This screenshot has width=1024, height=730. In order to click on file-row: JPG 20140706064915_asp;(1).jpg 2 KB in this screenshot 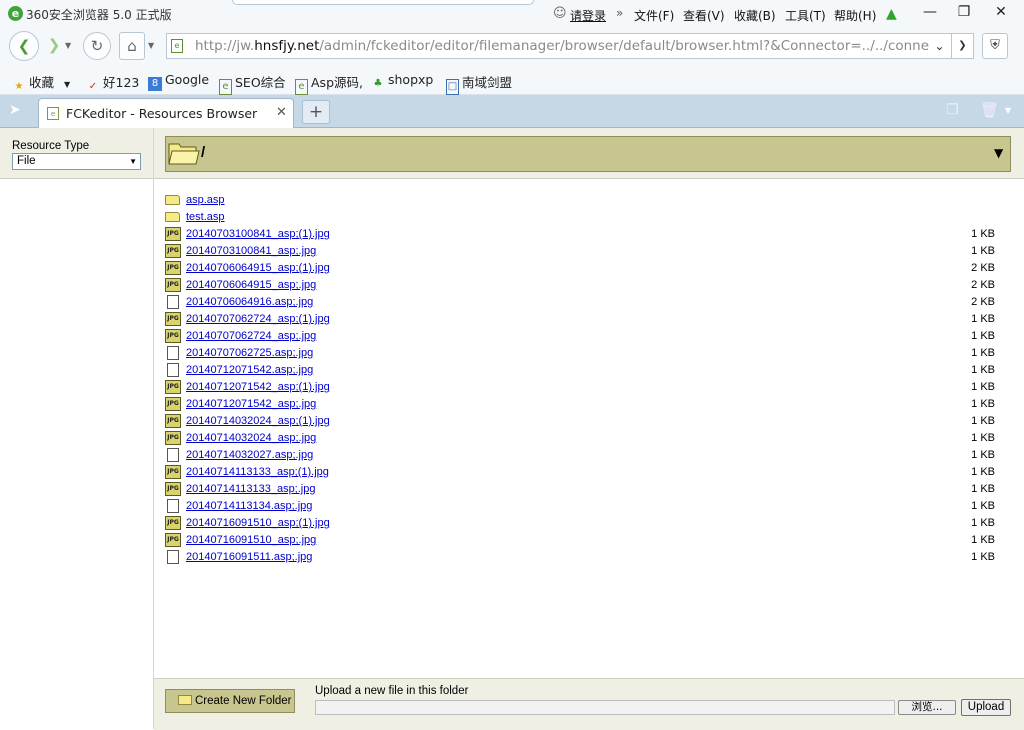, I will do `click(580, 268)`.